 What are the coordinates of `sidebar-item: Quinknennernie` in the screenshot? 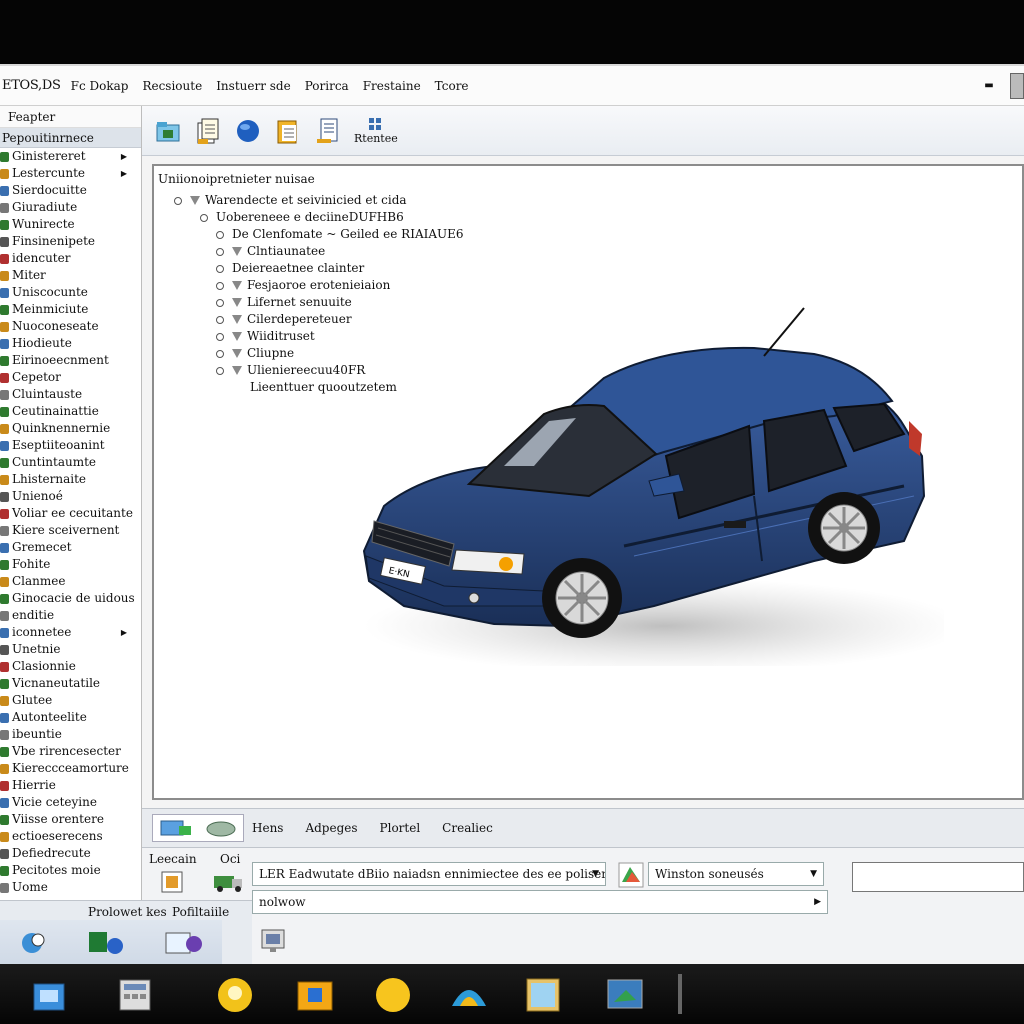 It's located at (70, 428).